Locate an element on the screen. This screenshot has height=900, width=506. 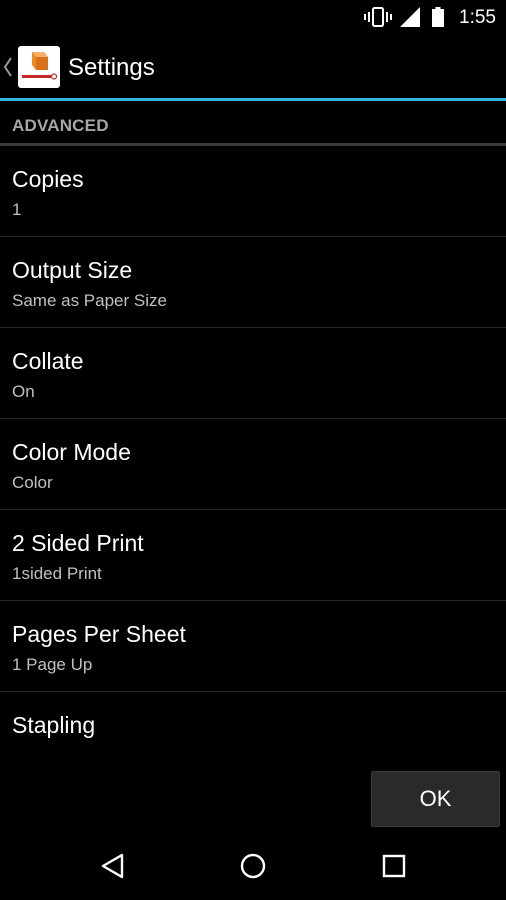
cell-signal-icon is located at coordinates (410, 17).